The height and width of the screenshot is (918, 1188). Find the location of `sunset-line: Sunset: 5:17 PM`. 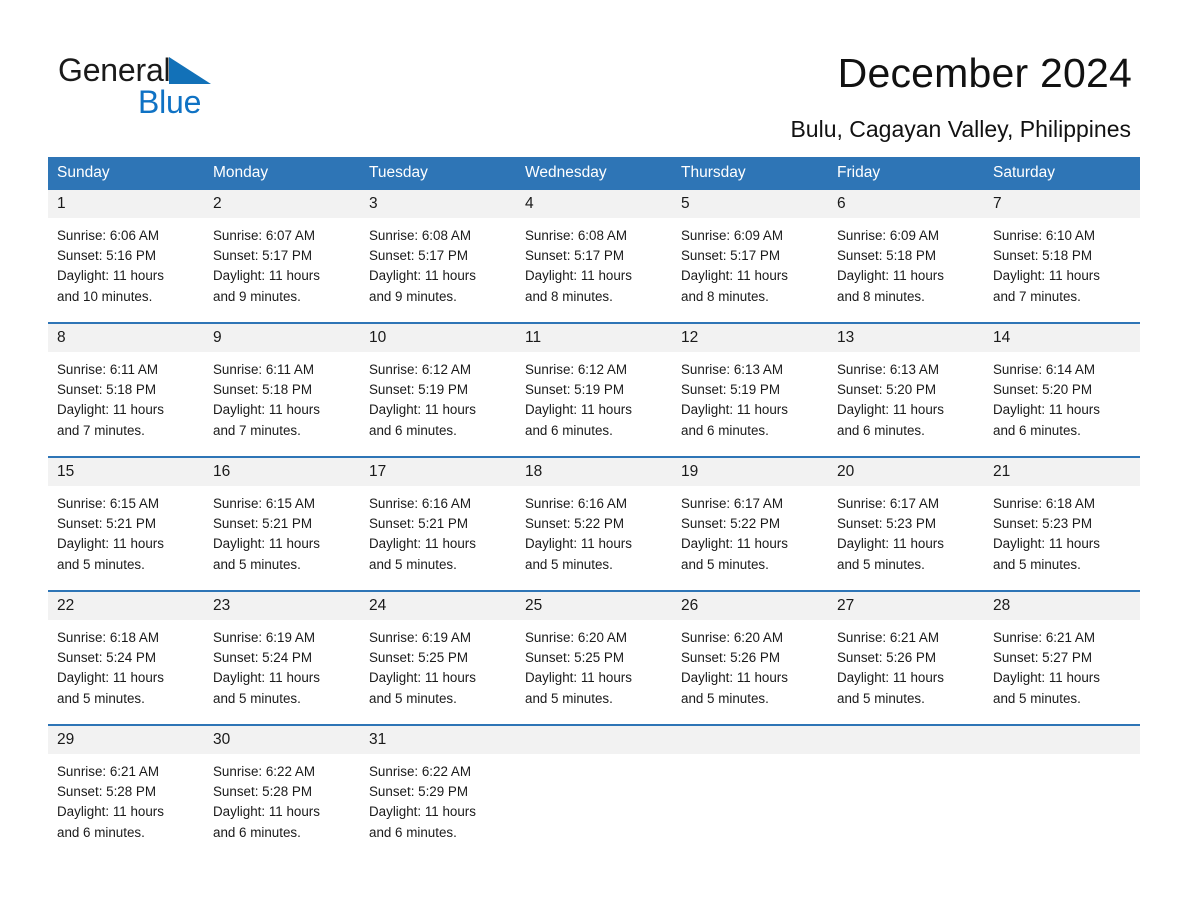

sunset-line: Sunset: 5:17 PM is located at coordinates (262, 256).